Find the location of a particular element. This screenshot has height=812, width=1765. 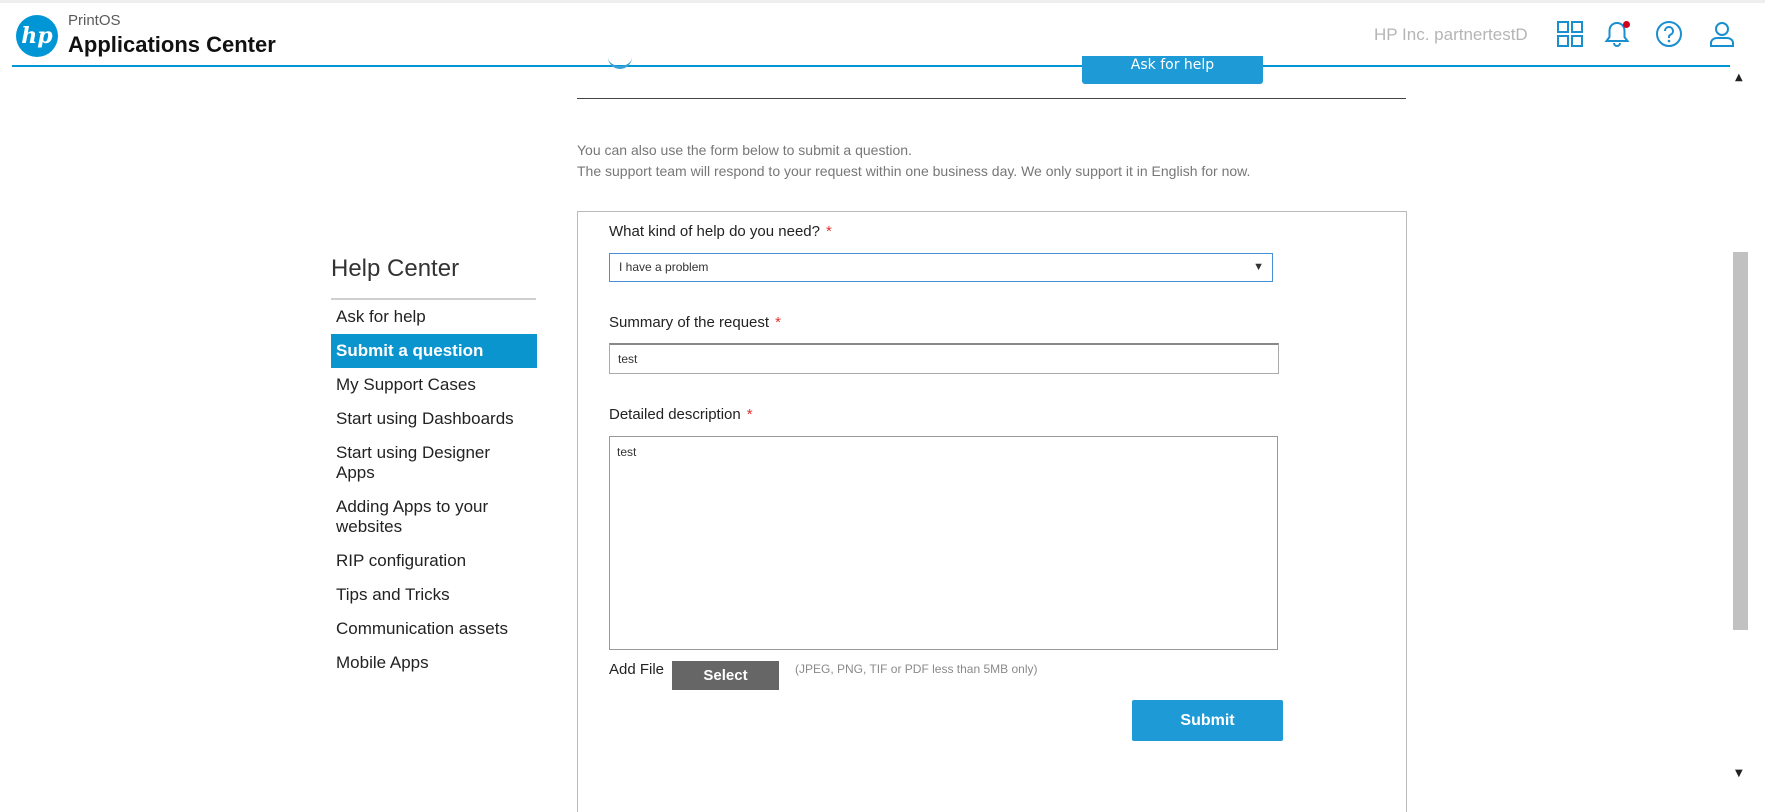

add-file-label: Add File is located at coordinates (637, 669).